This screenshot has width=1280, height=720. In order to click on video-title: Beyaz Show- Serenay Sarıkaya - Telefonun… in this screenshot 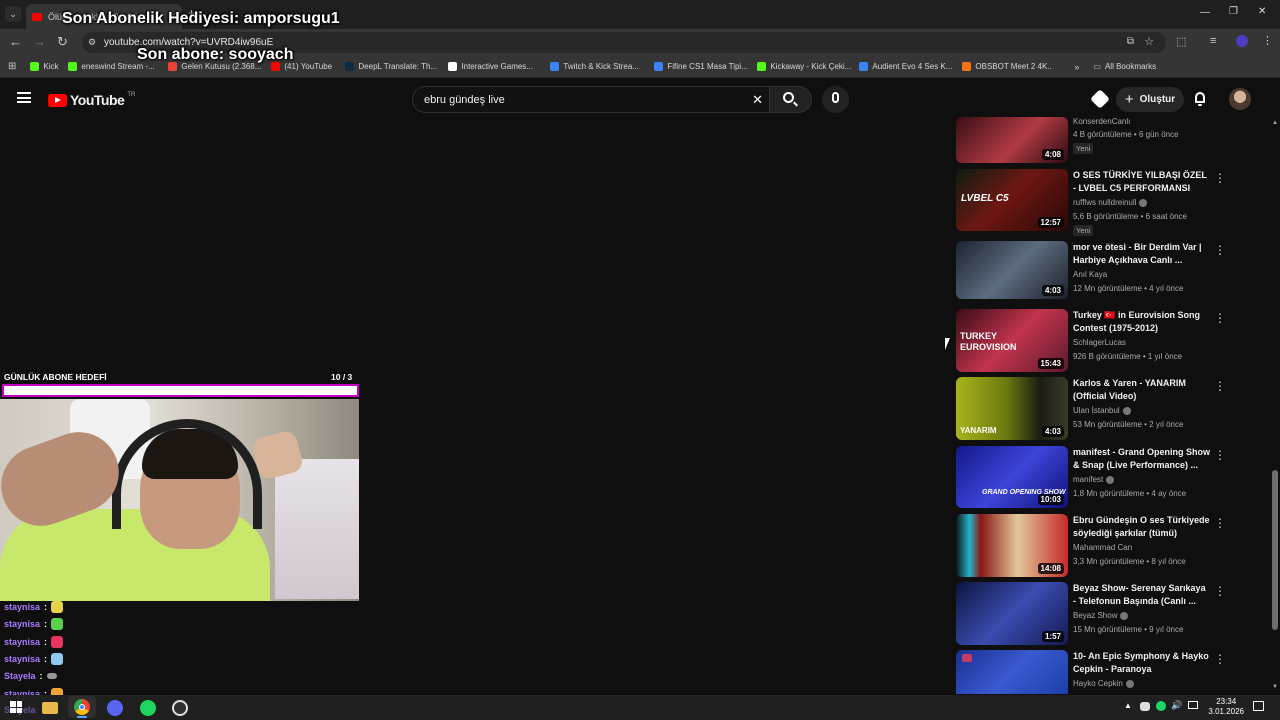, I will do `click(1142, 595)`.